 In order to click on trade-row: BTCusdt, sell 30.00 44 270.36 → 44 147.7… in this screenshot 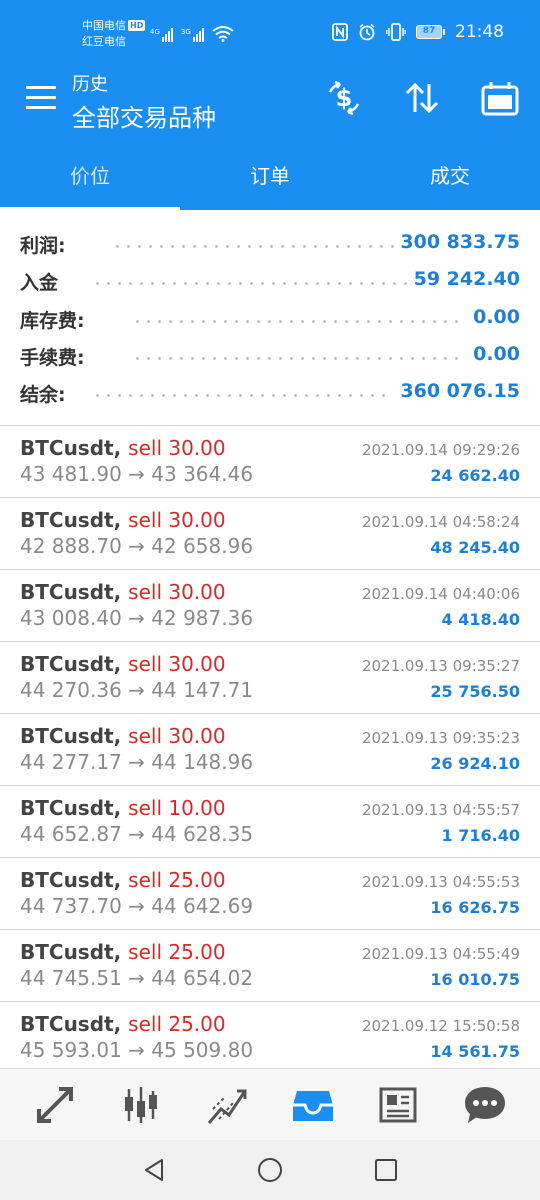, I will do `click(270, 678)`.